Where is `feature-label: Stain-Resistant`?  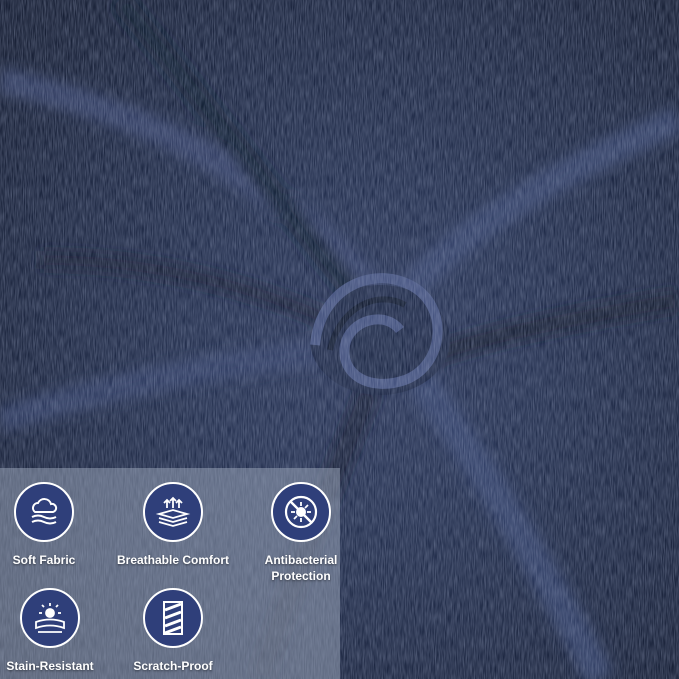
feature-label: Stain-Resistant is located at coordinates (50, 666).